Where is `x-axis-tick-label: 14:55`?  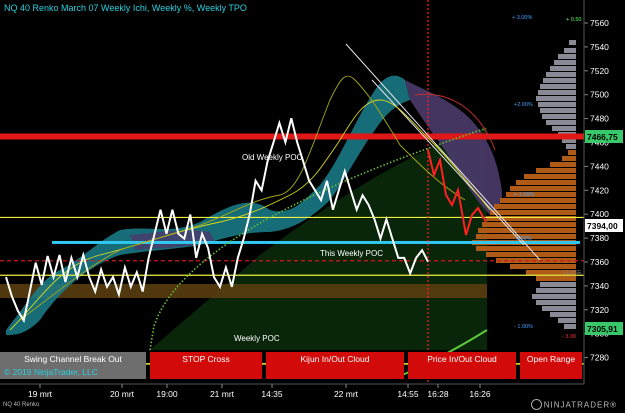
x-axis-tick-label: 14:55 is located at coordinates (408, 394).